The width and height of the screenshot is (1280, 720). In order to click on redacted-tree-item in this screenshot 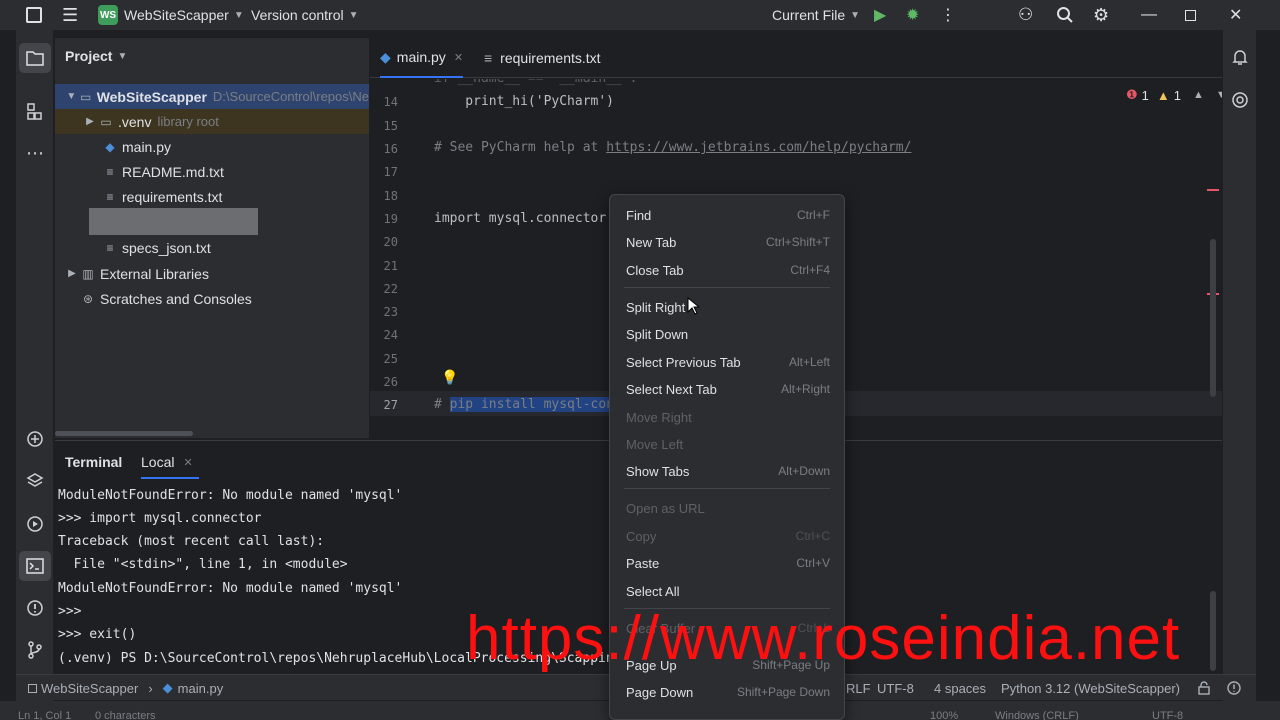, I will do `click(173, 221)`.